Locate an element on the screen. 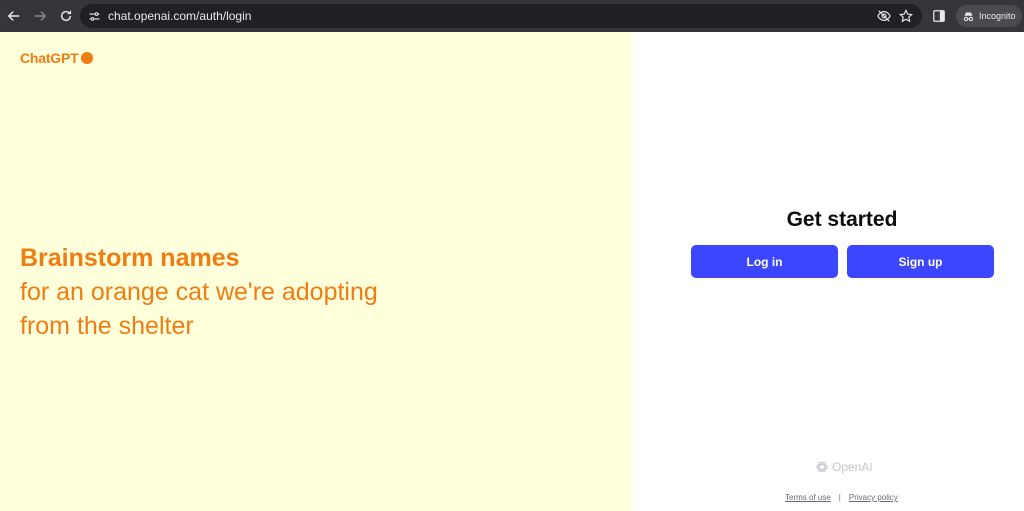  signup-button: Sign up is located at coordinates (920, 261).